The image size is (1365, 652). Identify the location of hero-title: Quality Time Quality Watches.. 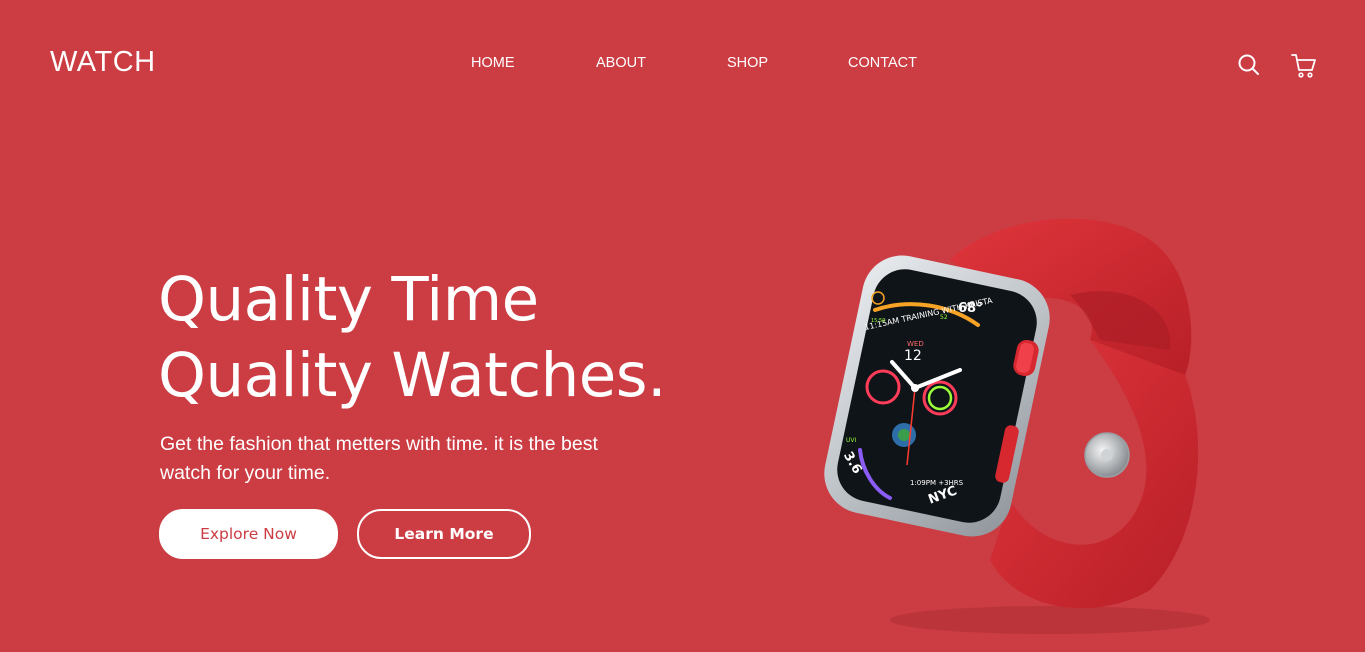
(412, 338).